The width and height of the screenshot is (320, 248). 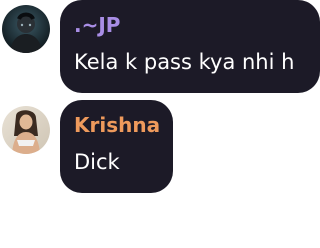 What do you see at coordinates (97, 162) in the screenshot?
I see `message-text: Dick` at bounding box center [97, 162].